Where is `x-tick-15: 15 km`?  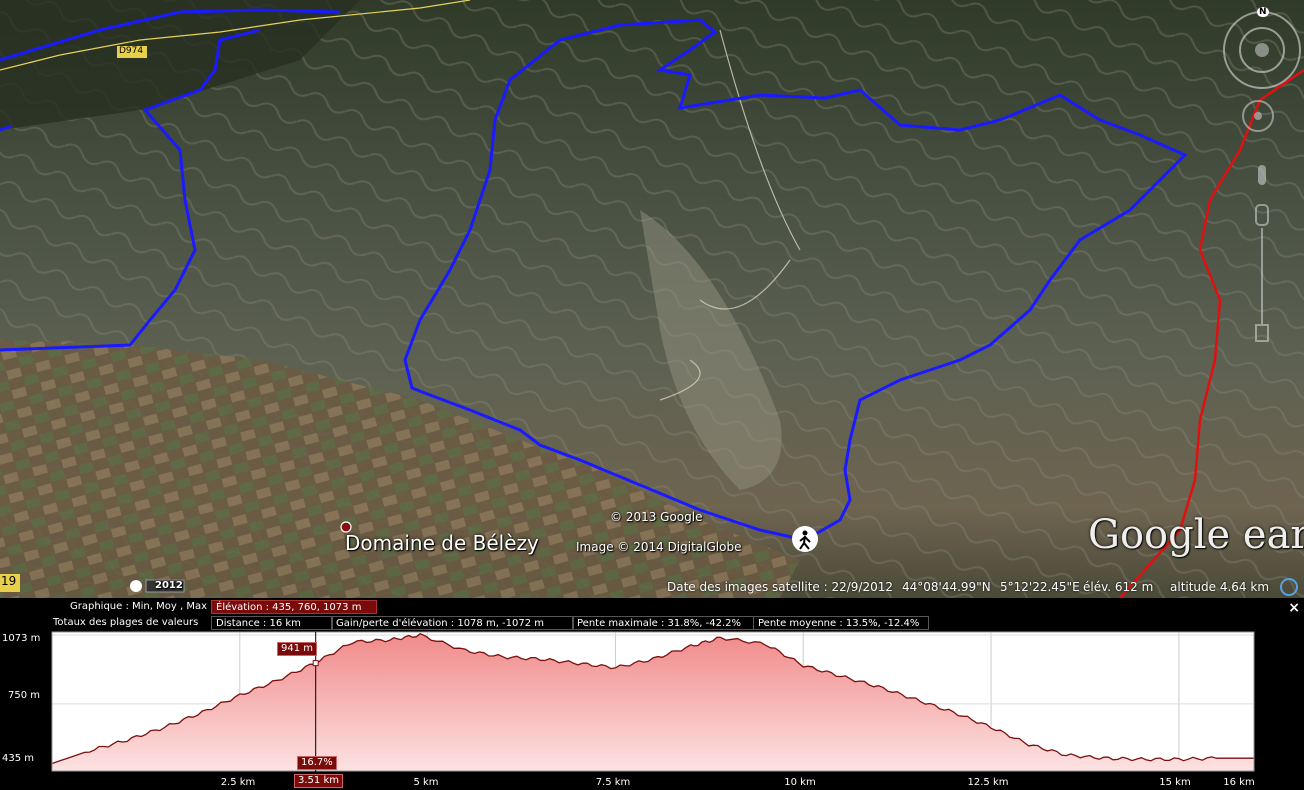
x-tick-15: 15 km is located at coordinates (1175, 782).